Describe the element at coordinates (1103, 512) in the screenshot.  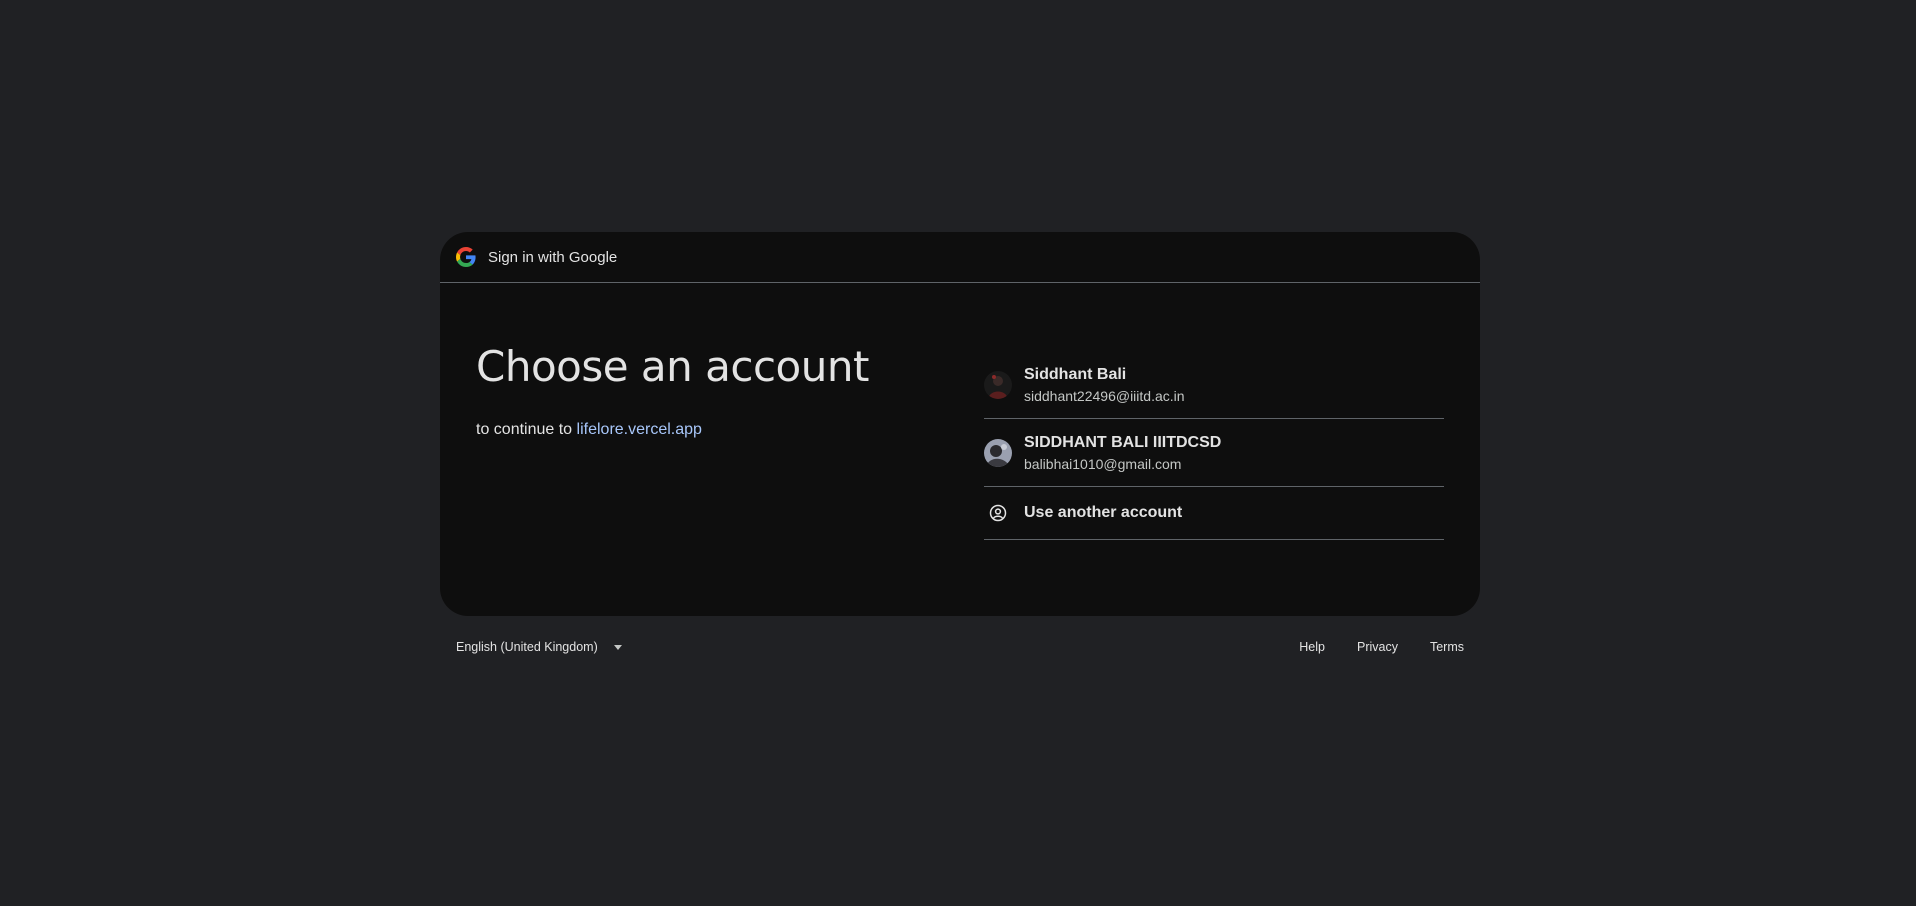
I see `use-another-account-label: Use another account` at that location.